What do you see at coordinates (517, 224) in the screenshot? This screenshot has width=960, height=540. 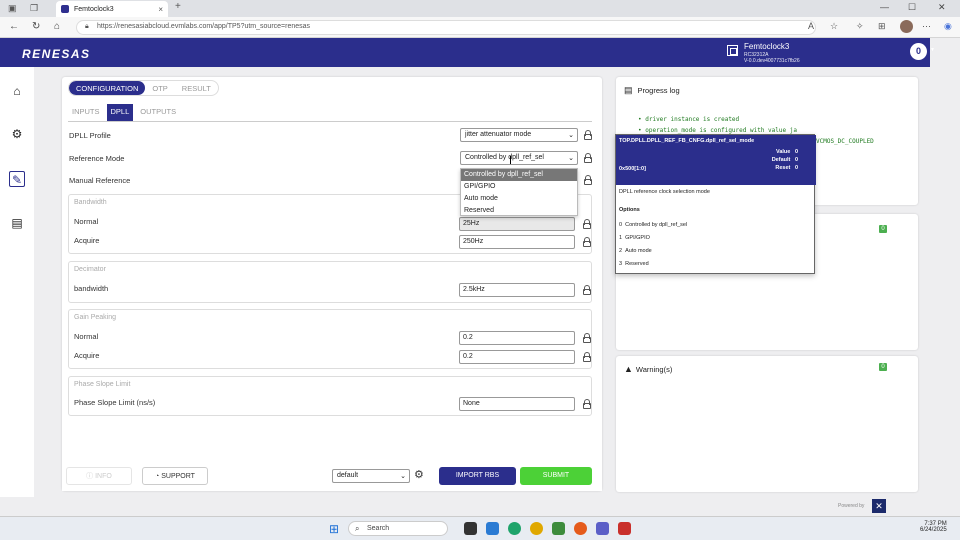 I see `bw-normal-input: 25Hz` at bounding box center [517, 224].